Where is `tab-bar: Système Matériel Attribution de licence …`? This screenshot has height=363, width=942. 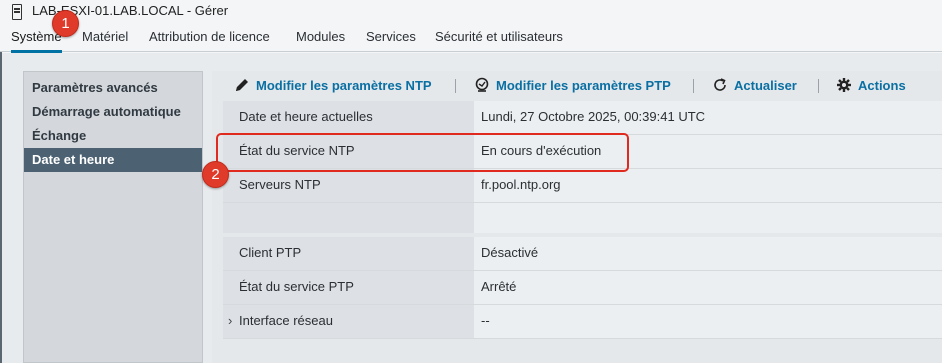
tab-bar: Système Matériel Attribution de licence … is located at coordinates (471, 38).